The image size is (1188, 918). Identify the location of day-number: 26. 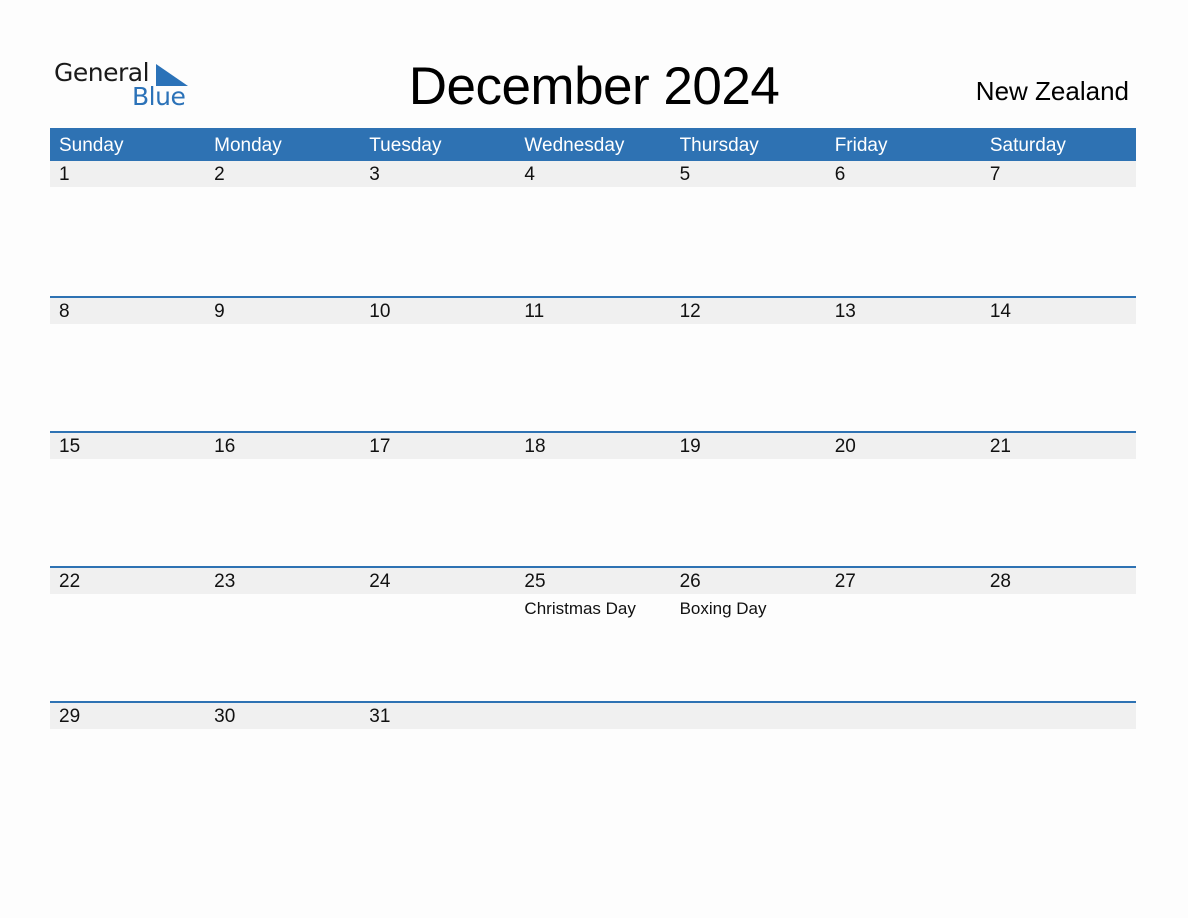
(690, 581).